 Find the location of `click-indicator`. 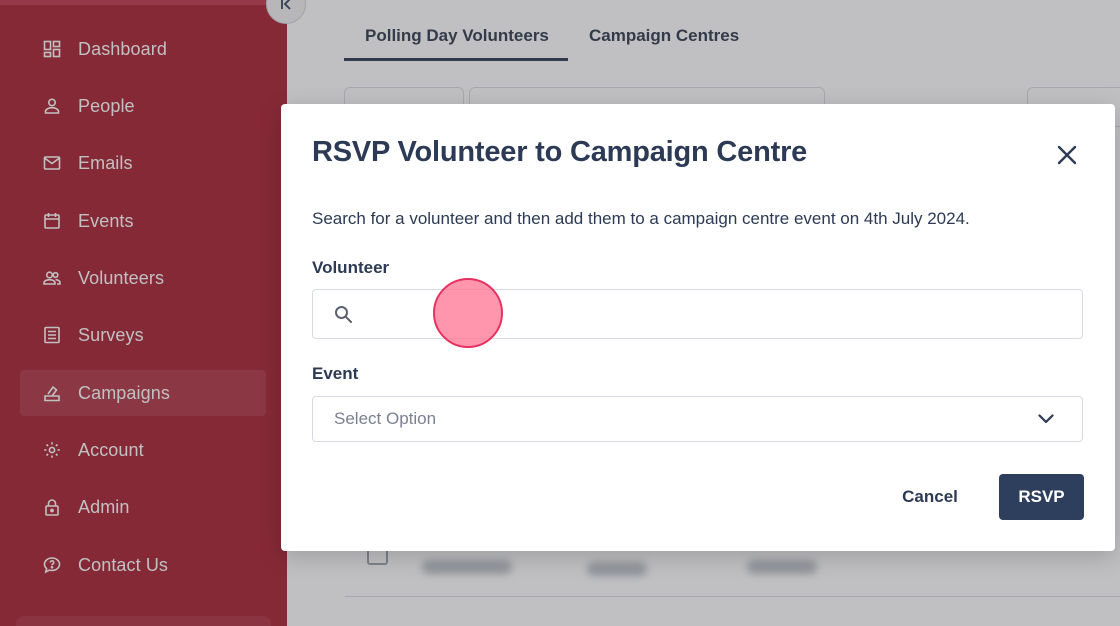

click-indicator is located at coordinates (468, 313).